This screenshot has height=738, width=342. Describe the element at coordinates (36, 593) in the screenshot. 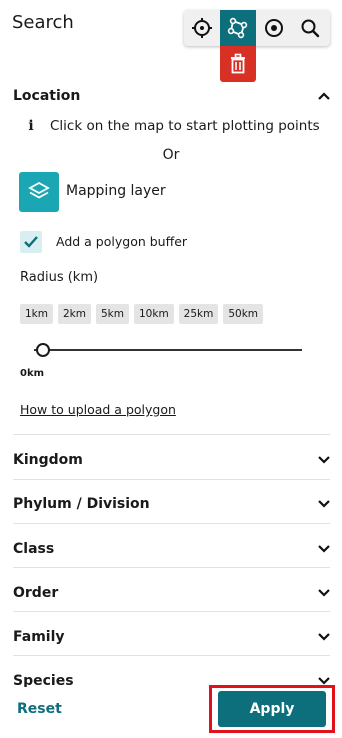

I see `section-order-label: Order` at that location.